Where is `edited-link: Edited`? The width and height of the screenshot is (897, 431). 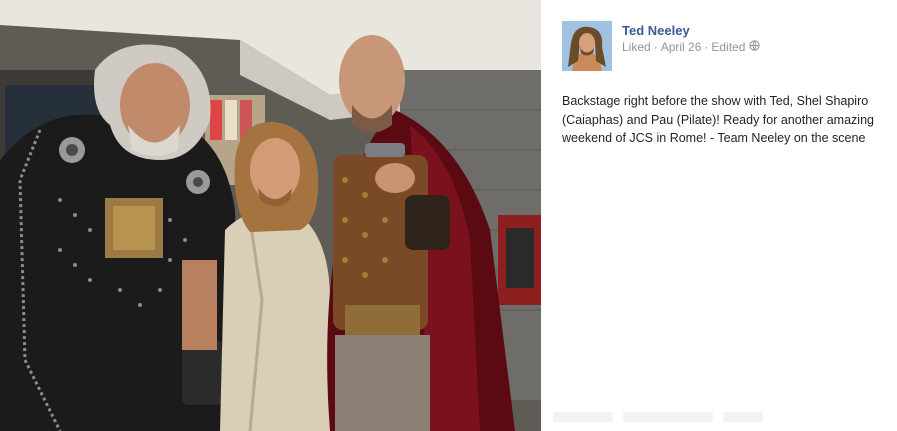 edited-link: Edited is located at coordinates (728, 47).